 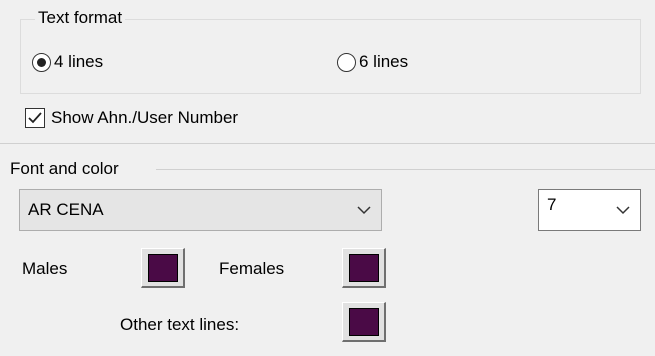 What do you see at coordinates (552, 204) in the screenshot?
I see `font-size-value: 7` at bounding box center [552, 204].